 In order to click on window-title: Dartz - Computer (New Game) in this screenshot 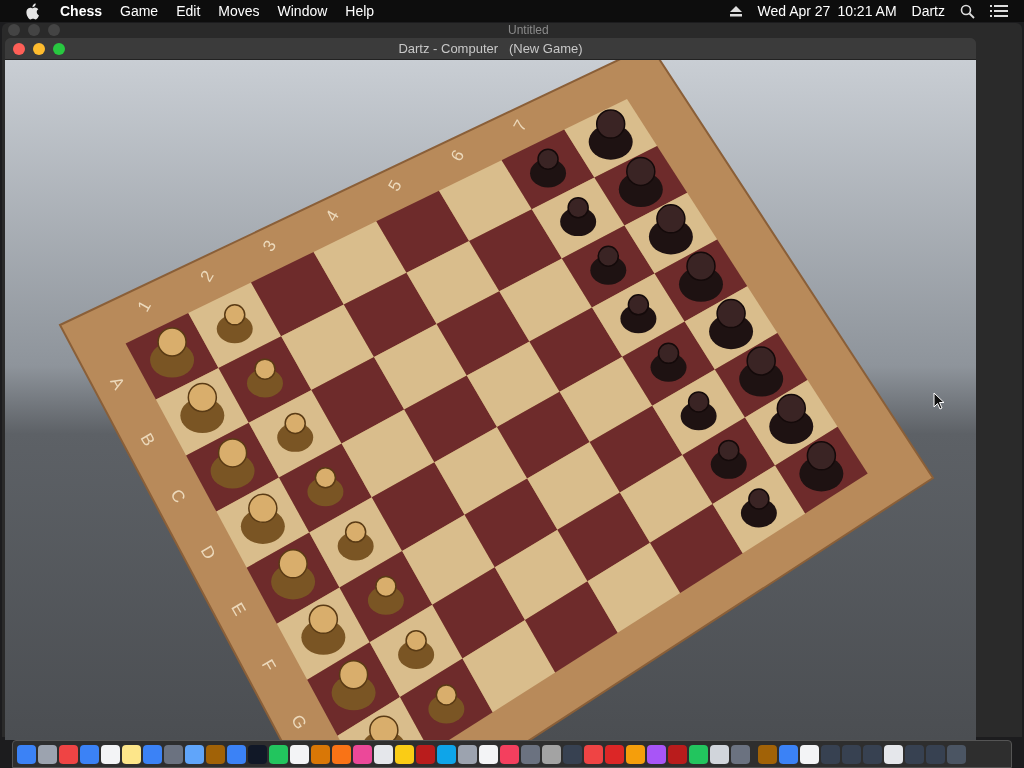, I will do `click(490, 48)`.